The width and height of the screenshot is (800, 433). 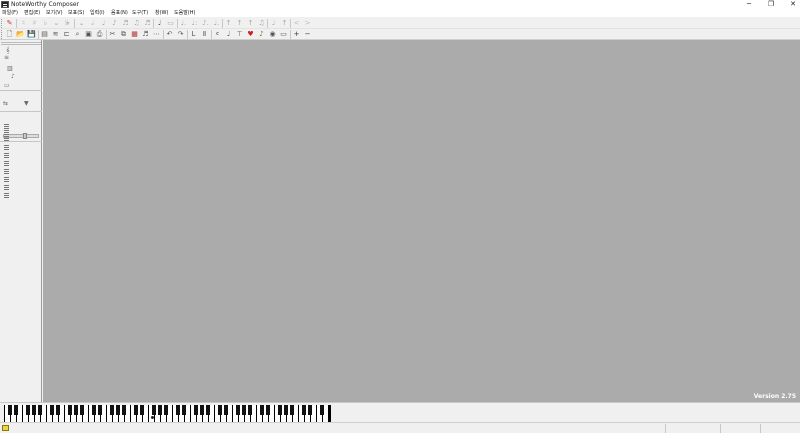 What do you see at coordinates (273, 23) in the screenshot?
I see `beam-icon: ♩` at bounding box center [273, 23].